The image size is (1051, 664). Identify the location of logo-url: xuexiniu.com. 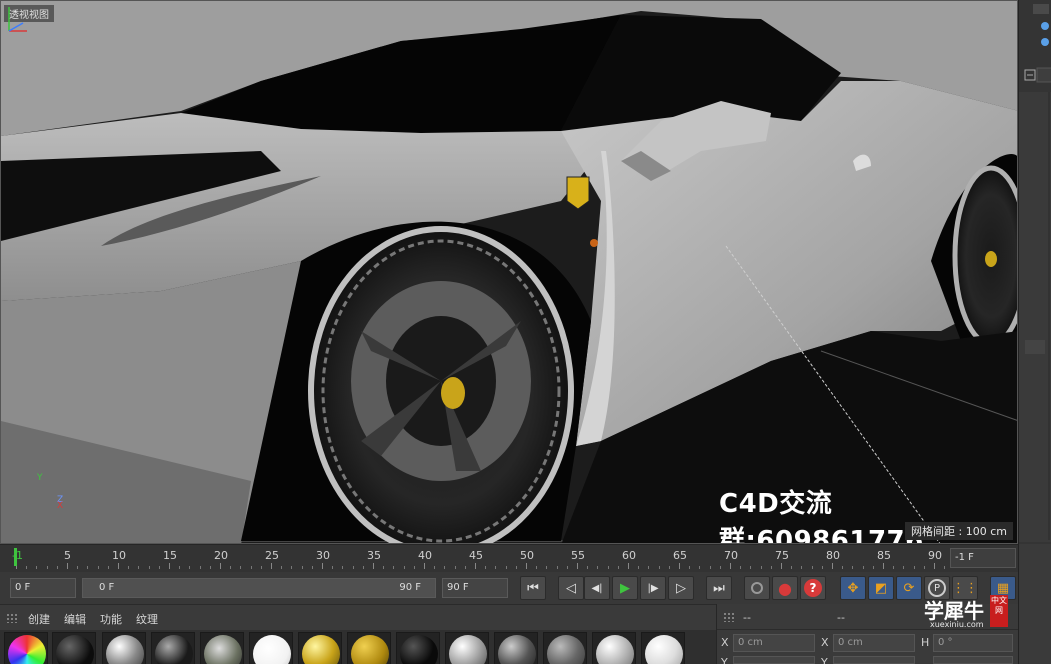
(957, 624).